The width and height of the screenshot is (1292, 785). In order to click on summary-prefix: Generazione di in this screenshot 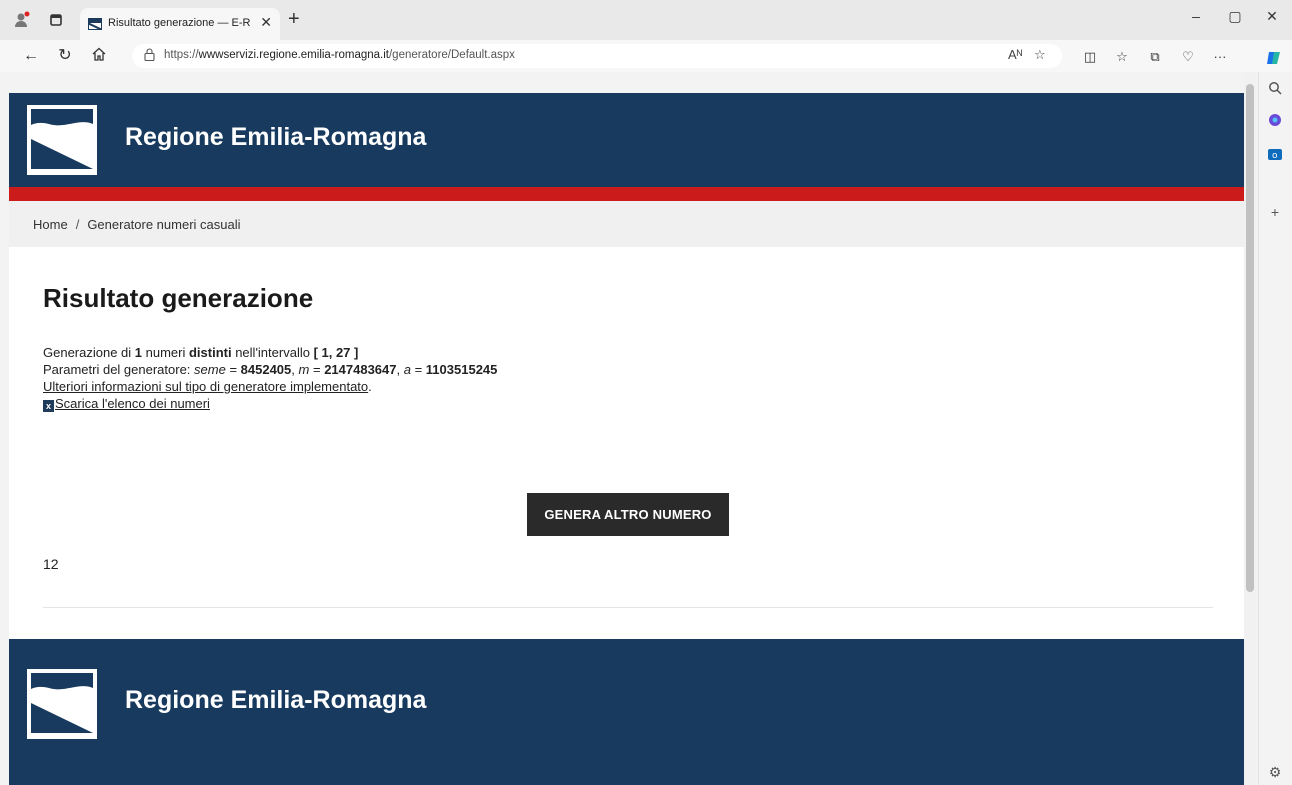, I will do `click(89, 352)`.